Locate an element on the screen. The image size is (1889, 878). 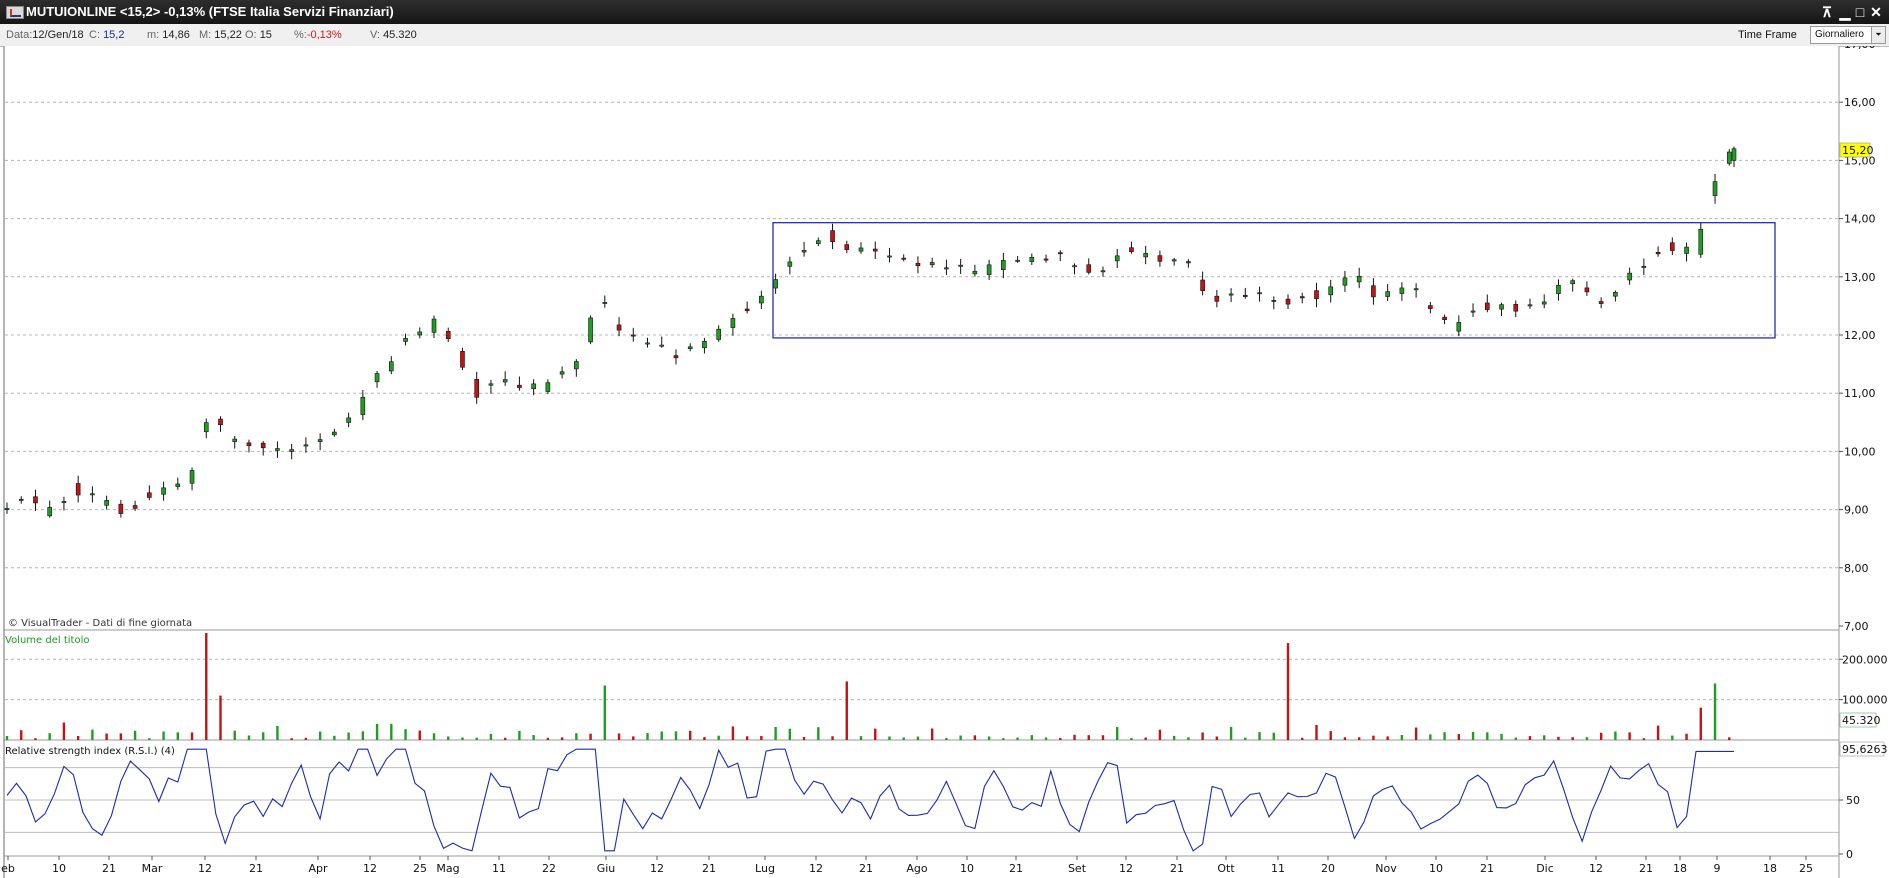
open-label: O: is located at coordinates (251, 35).